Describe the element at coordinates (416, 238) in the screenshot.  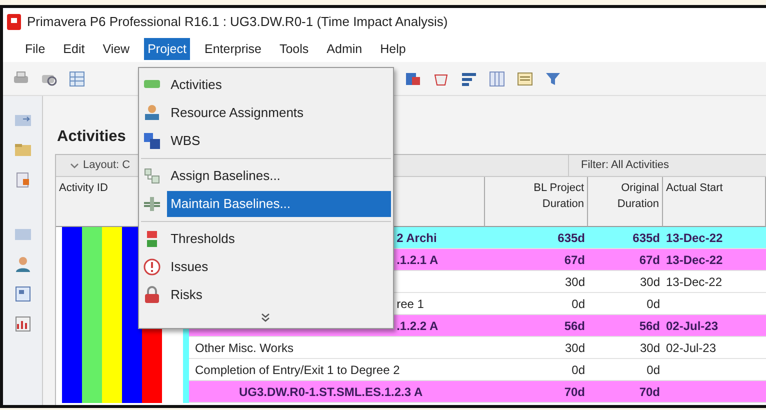
I see `activity-name: 2 Archi` at that location.